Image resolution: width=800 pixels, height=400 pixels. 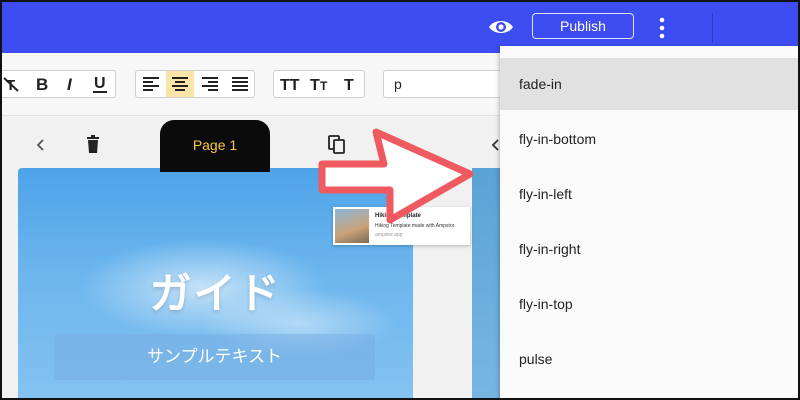 What do you see at coordinates (215, 290) in the screenshot?
I see `page-title: ガイド` at bounding box center [215, 290].